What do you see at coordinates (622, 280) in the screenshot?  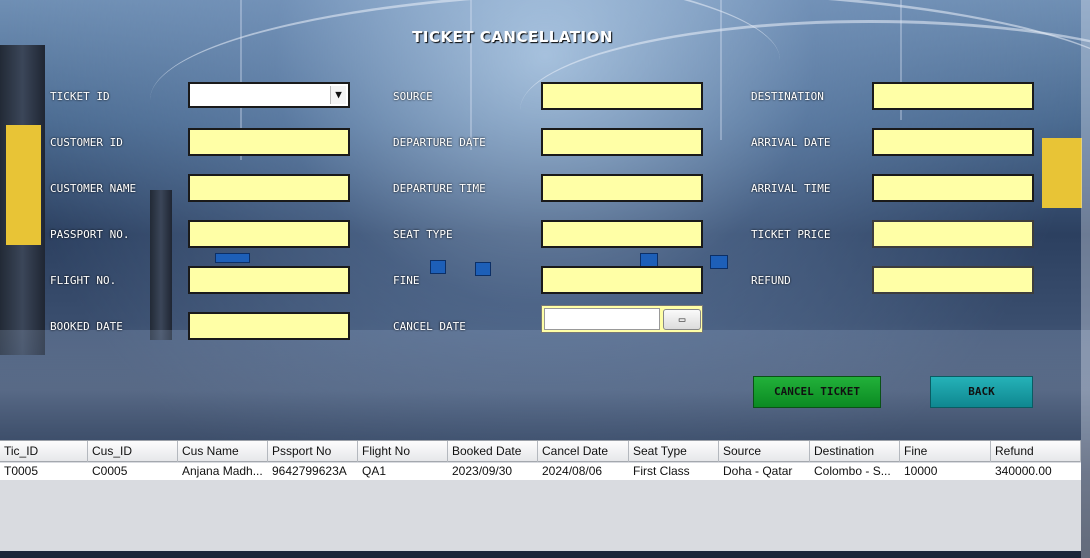 I see `fine-field` at bounding box center [622, 280].